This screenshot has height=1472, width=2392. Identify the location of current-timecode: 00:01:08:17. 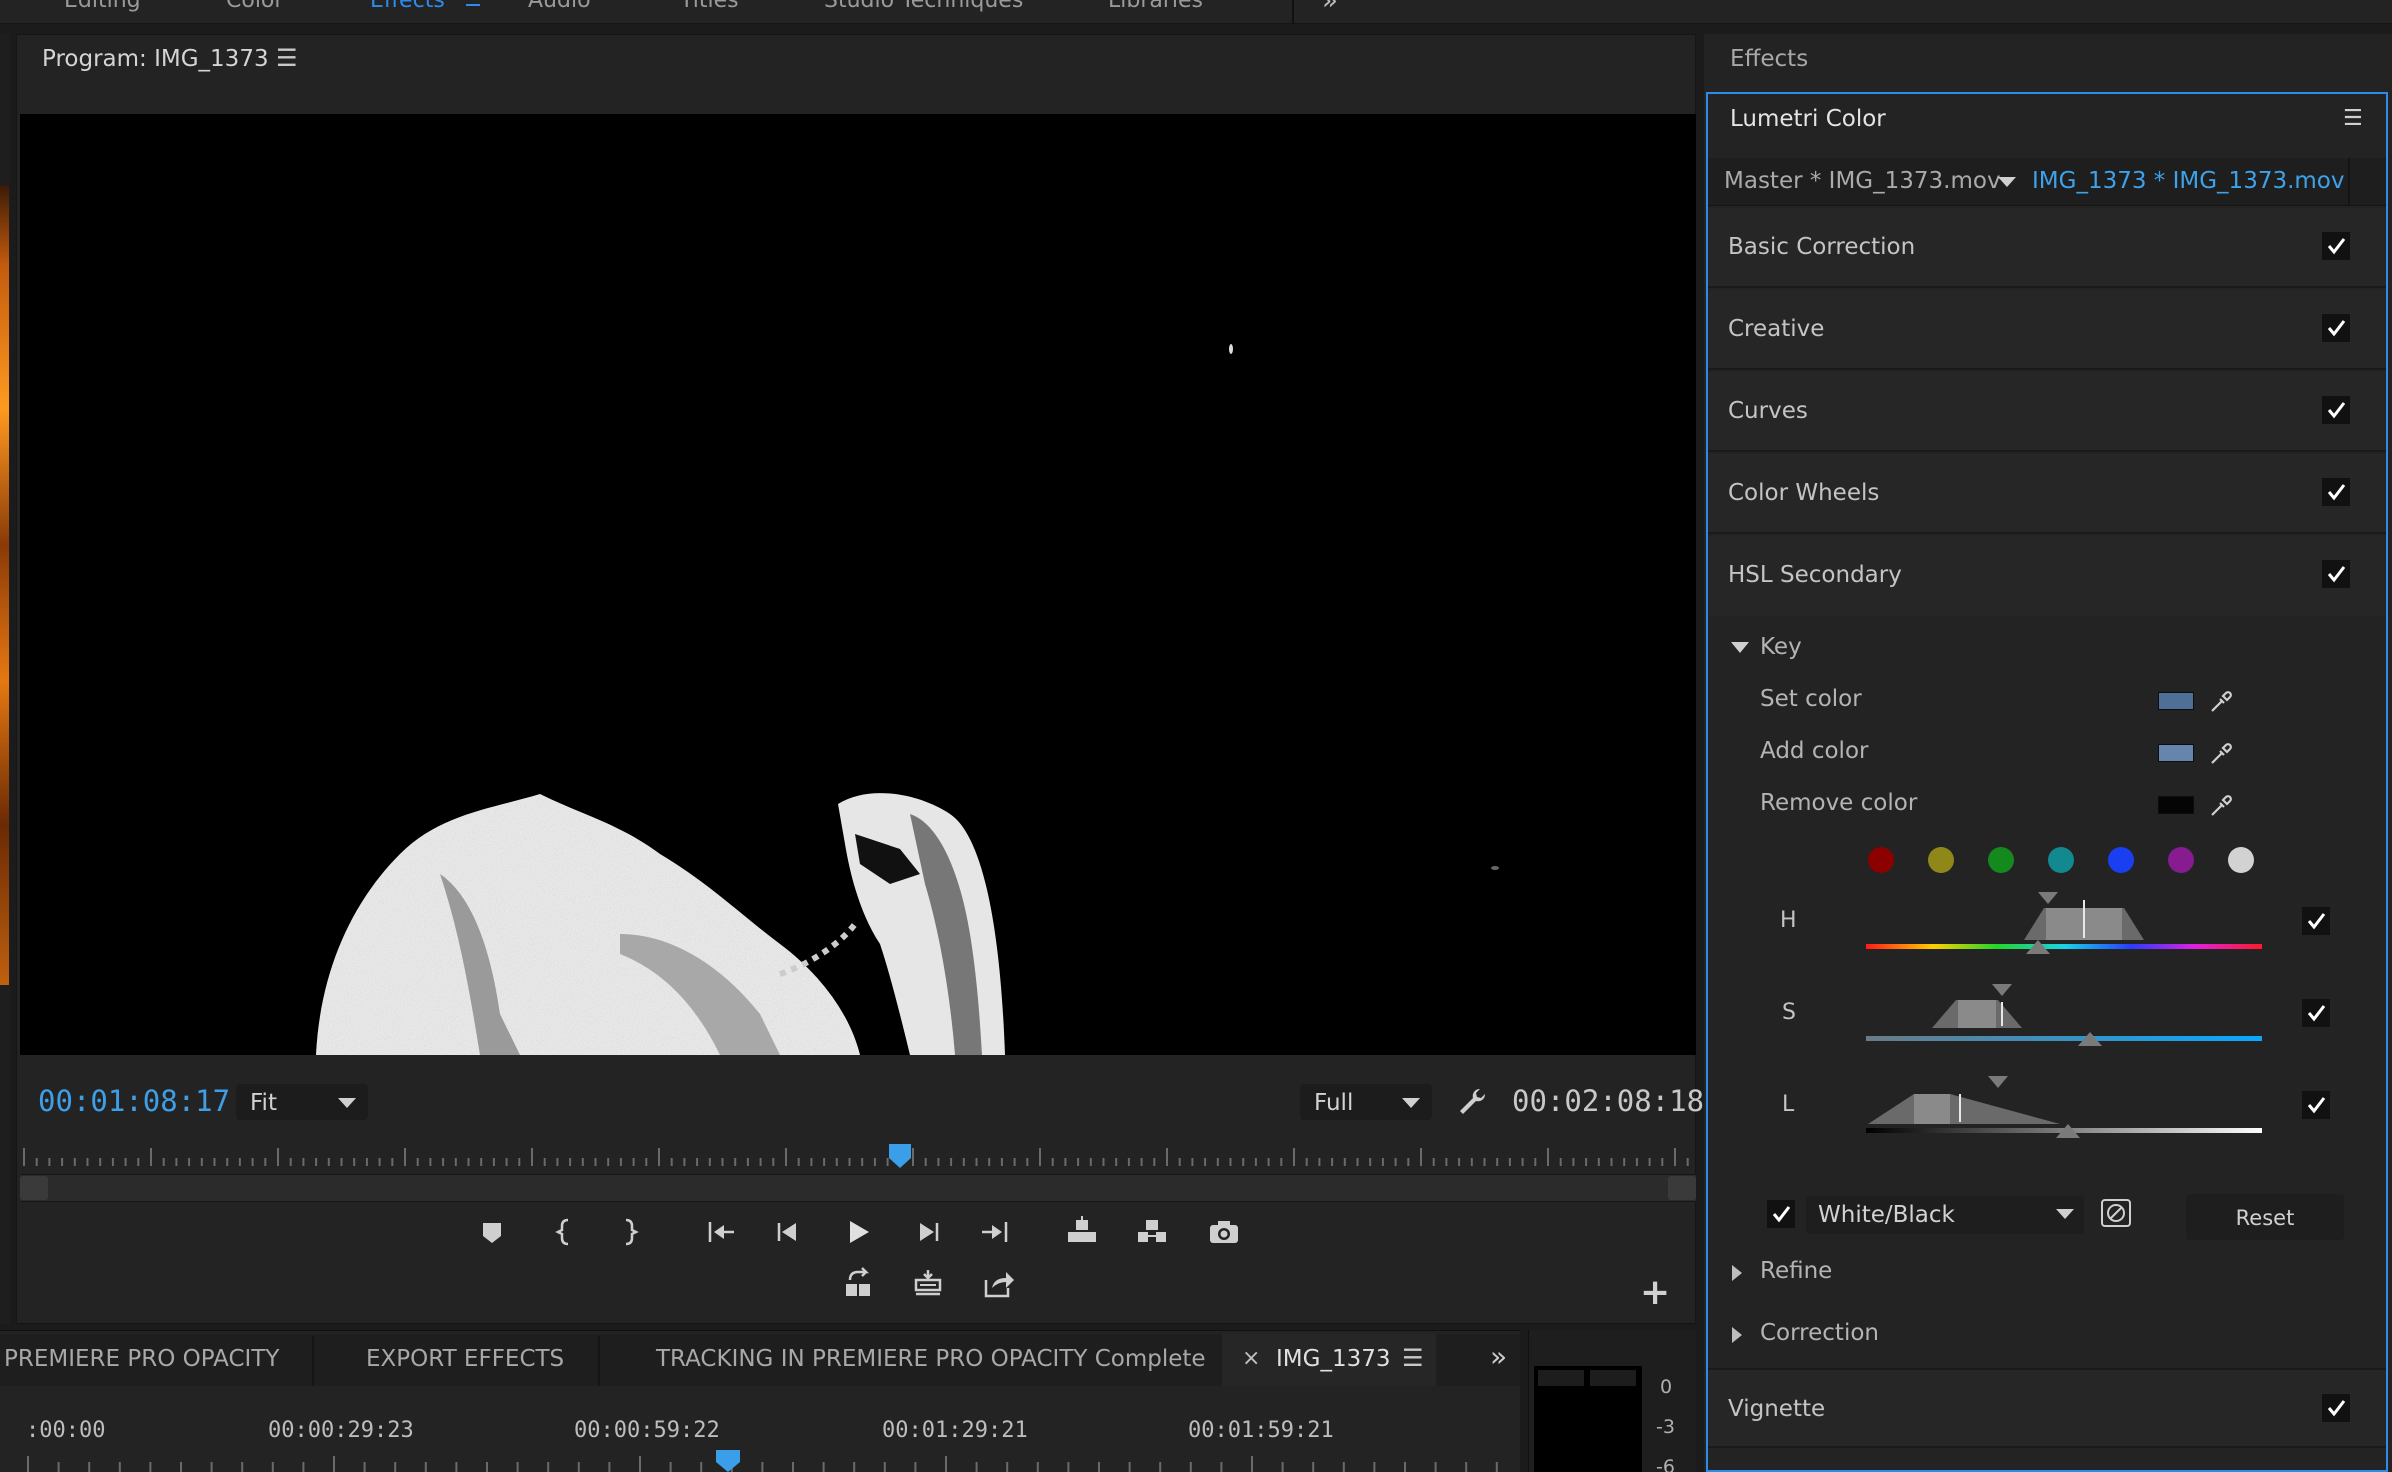
(134, 1101).